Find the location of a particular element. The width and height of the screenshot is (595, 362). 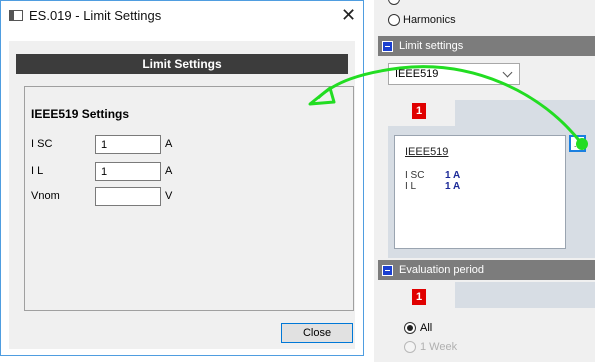

group-title: IEEE519 Settings is located at coordinates (80, 114).